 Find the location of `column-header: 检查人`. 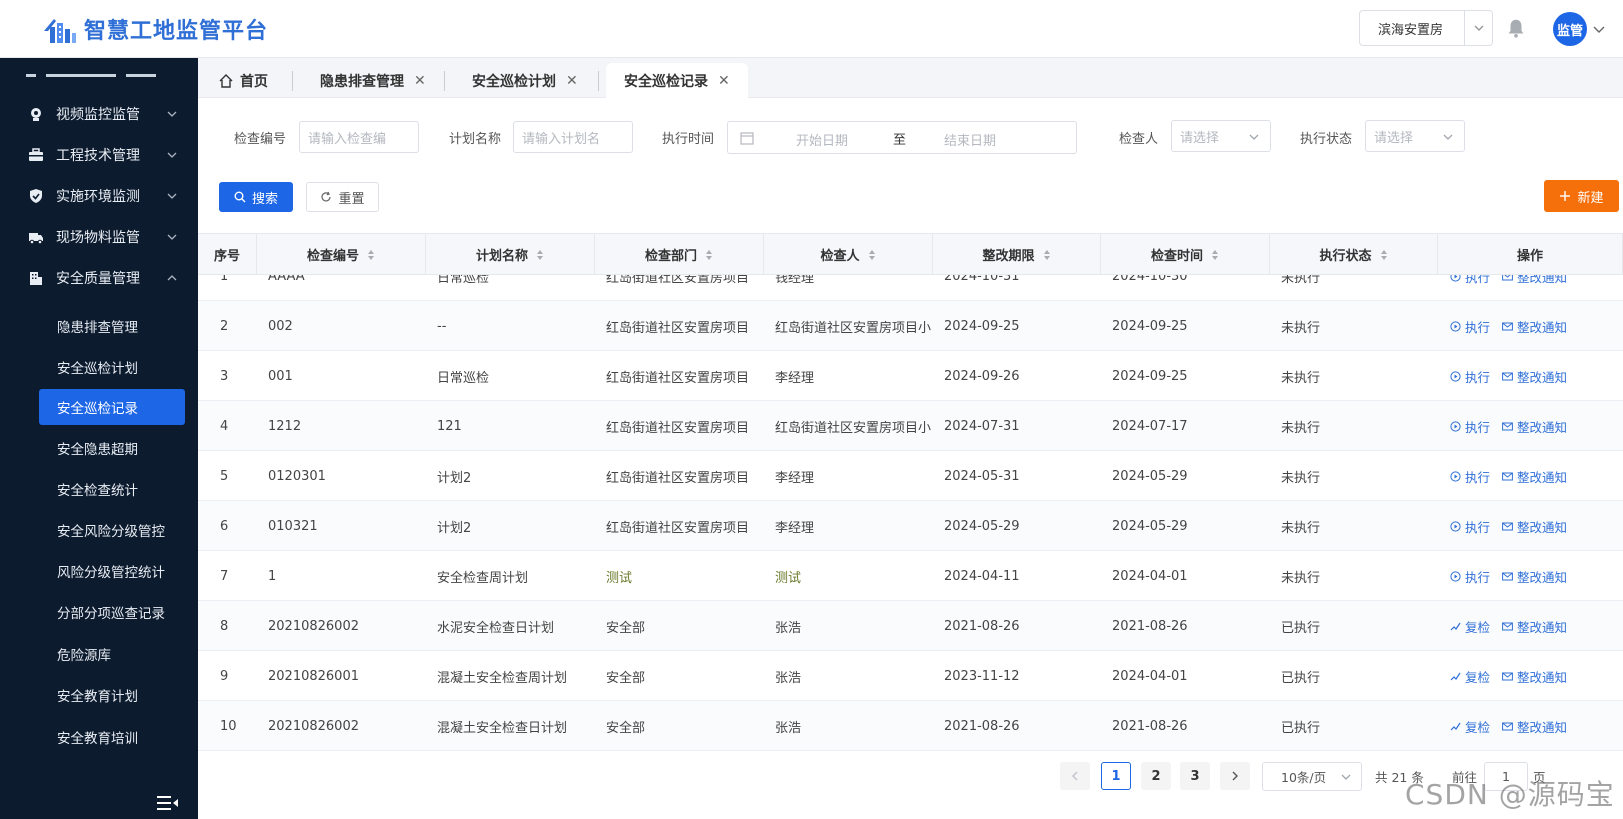

column-header: 检查人 is located at coordinates (848, 254).